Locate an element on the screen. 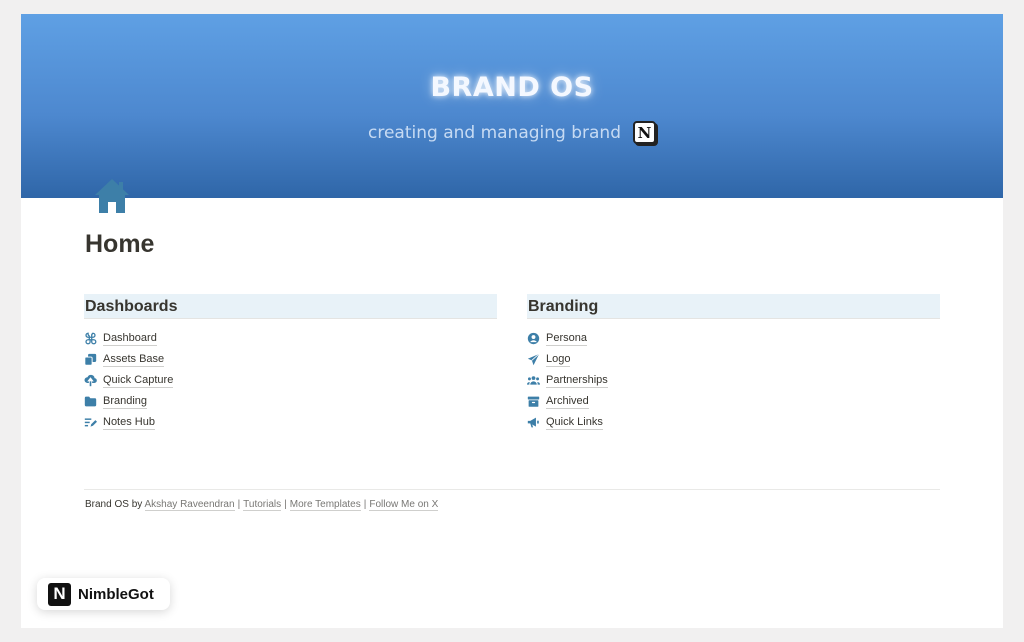 The image size is (1024, 642). link-label: Partnerships is located at coordinates (577, 380).